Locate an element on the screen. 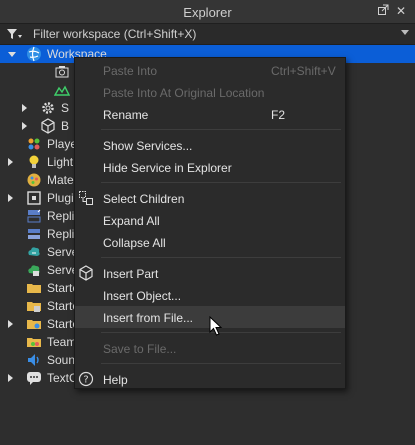  tree-row-label: B is located at coordinates (65, 126).